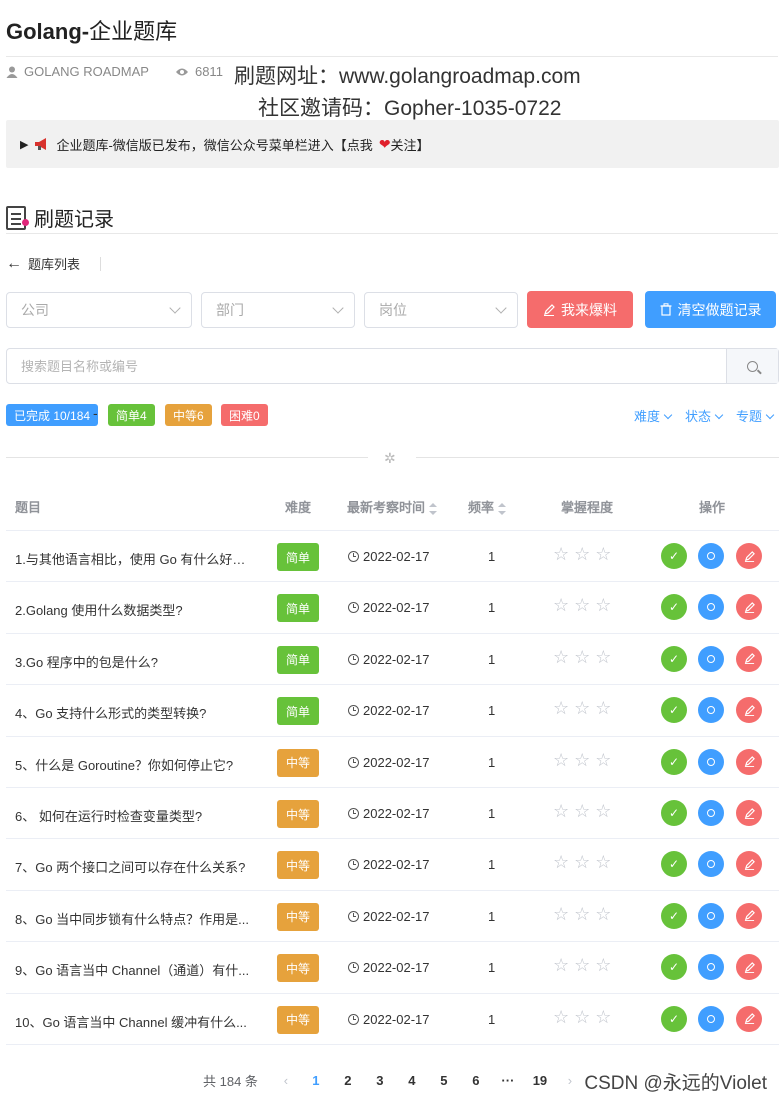 This screenshot has width=781, height=1099. What do you see at coordinates (755, 415) in the screenshot?
I see `topic-dropdown: 专题` at bounding box center [755, 415].